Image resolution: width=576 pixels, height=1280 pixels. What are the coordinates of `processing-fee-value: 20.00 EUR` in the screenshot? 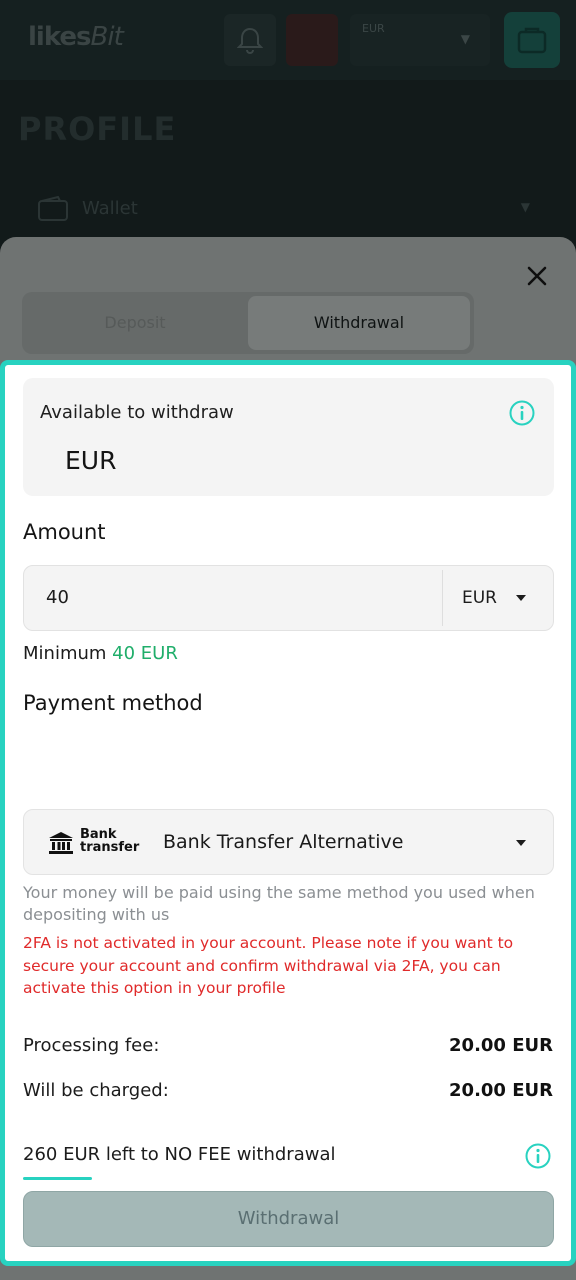 It's located at (501, 1045).